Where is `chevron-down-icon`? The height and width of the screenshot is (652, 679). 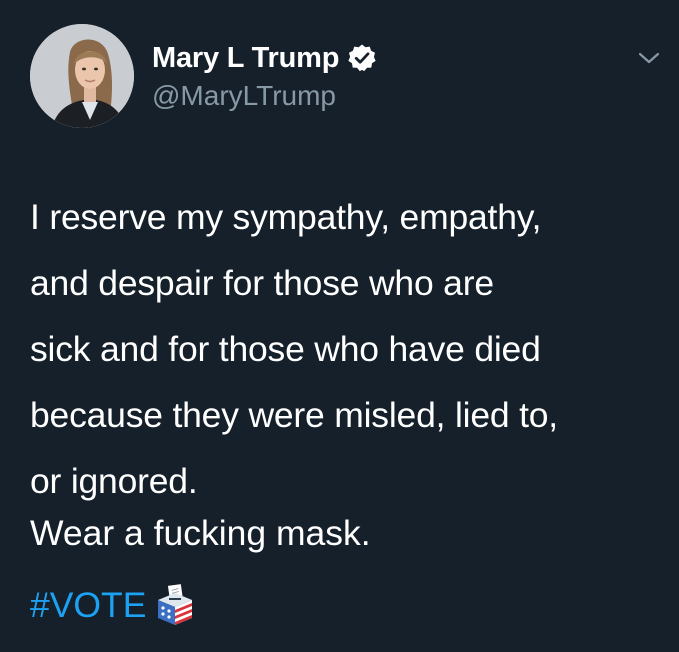
chevron-down-icon is located at coordinates (649, 58).